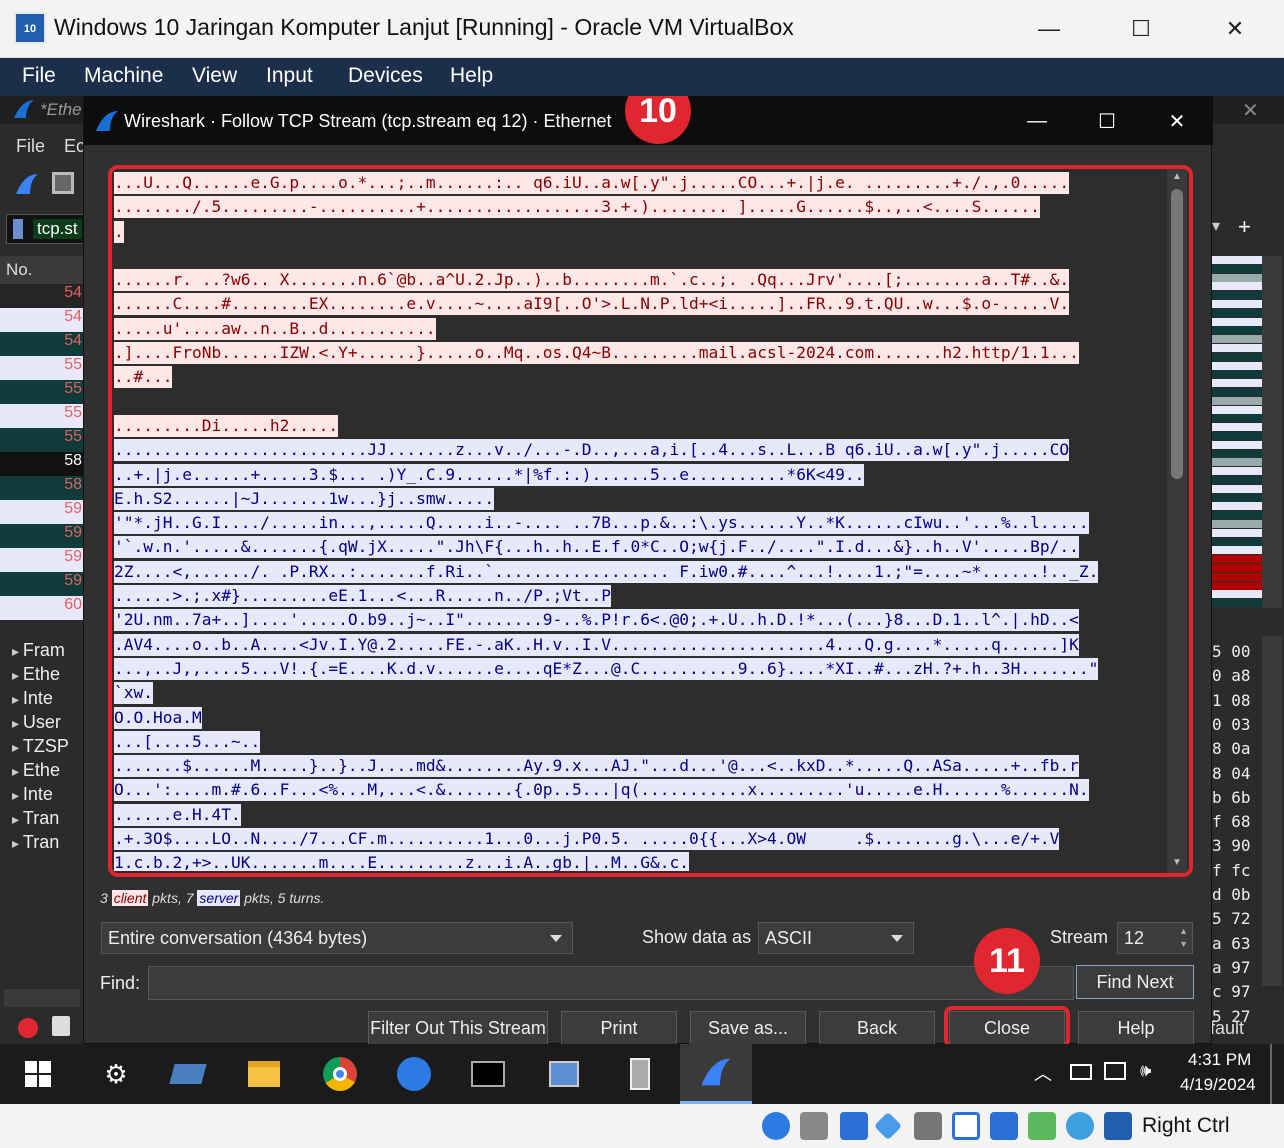 The width and height of the screenshot is (1284, 1148). I want to click on profile-label: fault, so click(1227, 1028).